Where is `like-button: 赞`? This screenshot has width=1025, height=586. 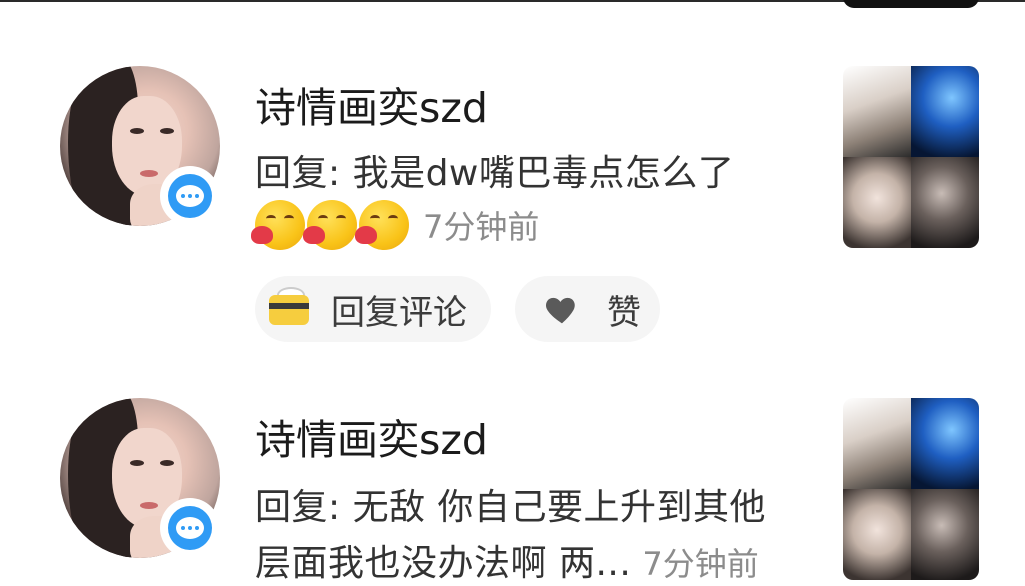 like-button: 赞 is located at coordinates (587, 309).